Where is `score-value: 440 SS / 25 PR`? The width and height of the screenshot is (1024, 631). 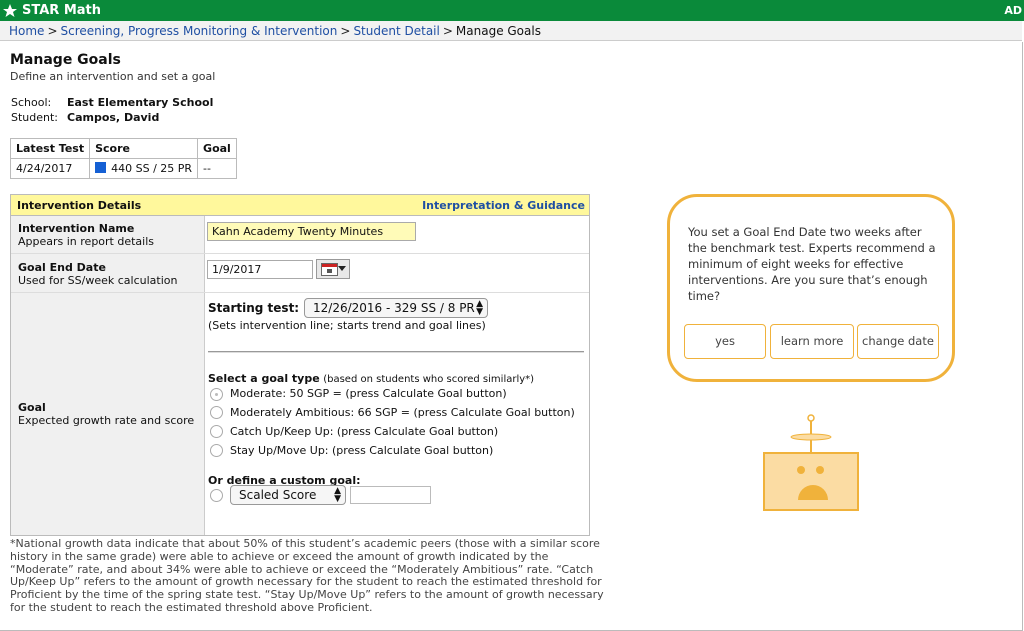 score-value: 440 SS / 25 PR is located at coordinates (152, 168).